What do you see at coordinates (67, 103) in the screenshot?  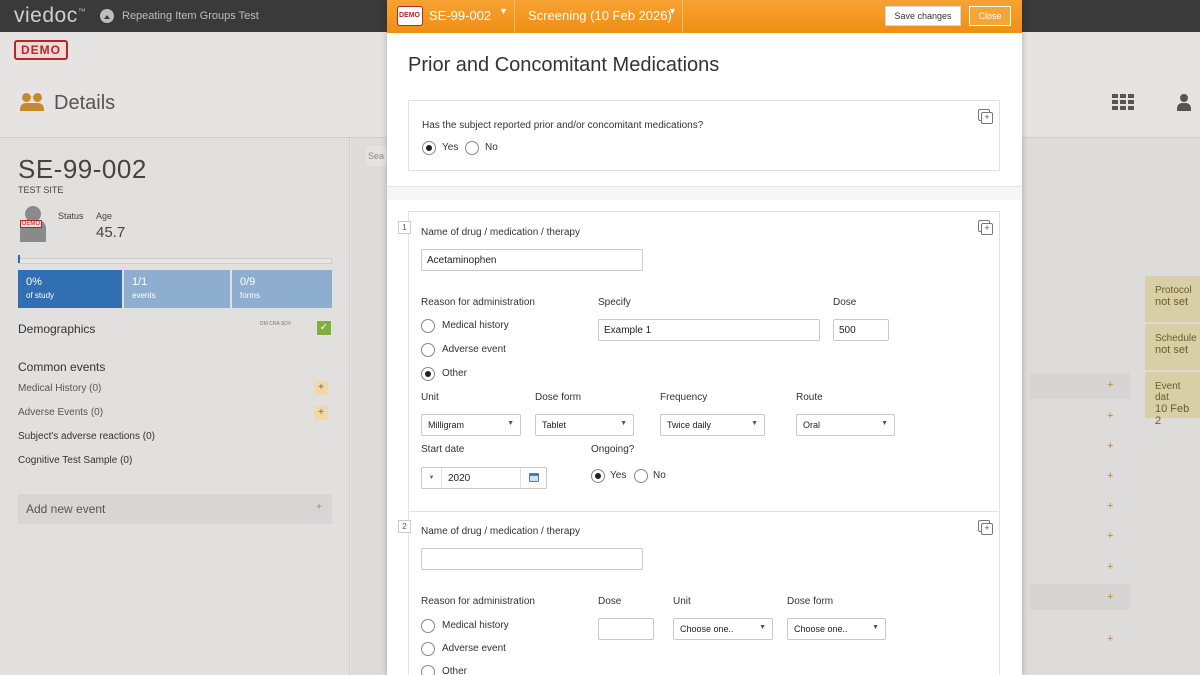 I see `details-heading: Details` at bounding box center [67, 103].